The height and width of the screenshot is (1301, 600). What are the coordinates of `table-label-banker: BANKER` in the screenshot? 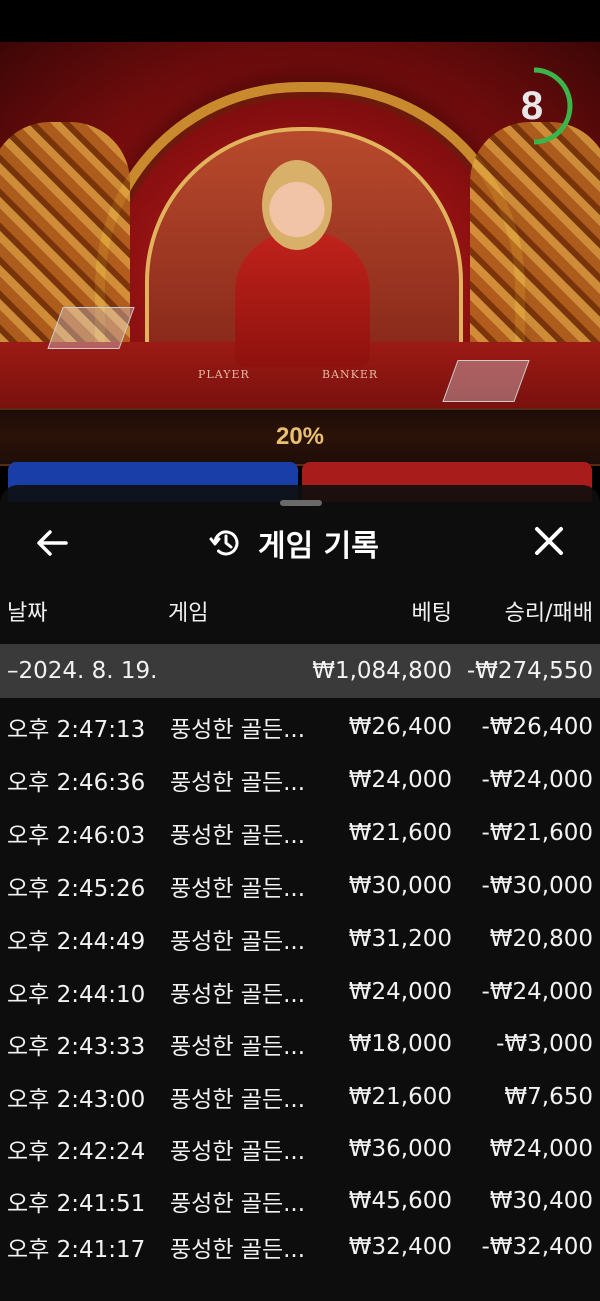 It's located at (350, 374).